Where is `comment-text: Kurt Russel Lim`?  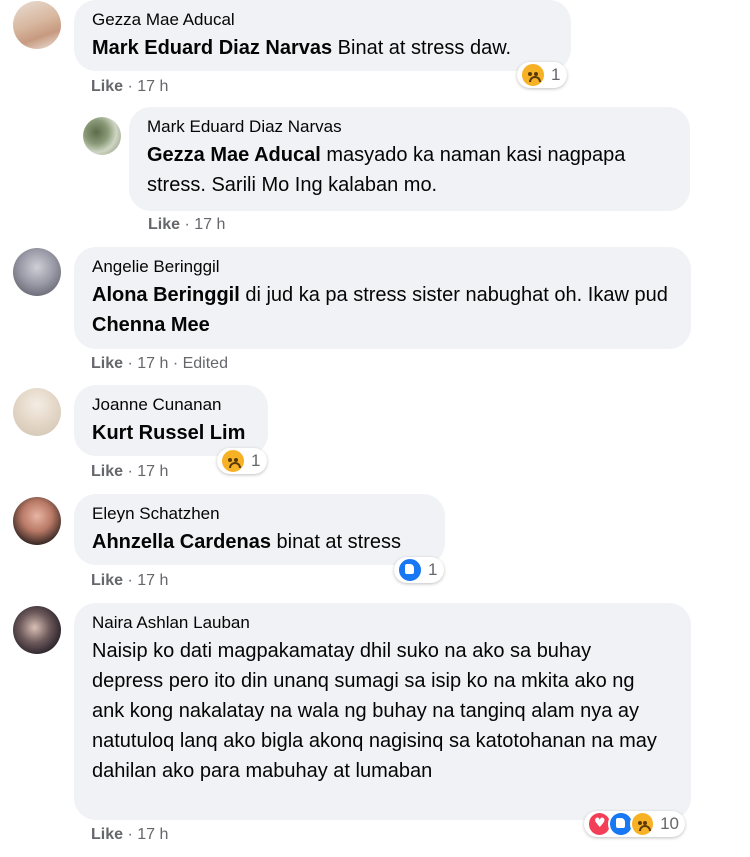 comment-text: Kurt Russel Lim is located at coordinates (171, 433).